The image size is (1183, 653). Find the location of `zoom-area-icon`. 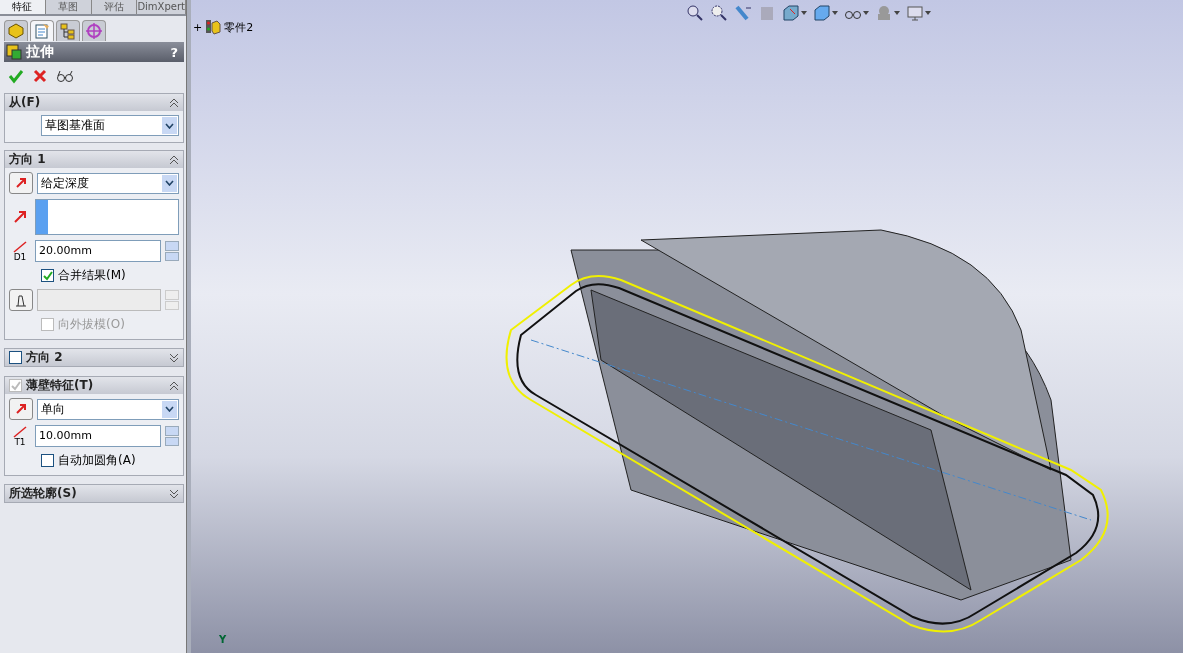

zoom-area-icon is located at coordinates (719, 13).